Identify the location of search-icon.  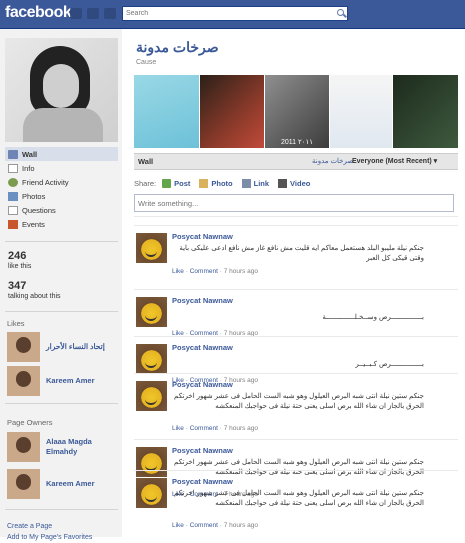
(340, 12).